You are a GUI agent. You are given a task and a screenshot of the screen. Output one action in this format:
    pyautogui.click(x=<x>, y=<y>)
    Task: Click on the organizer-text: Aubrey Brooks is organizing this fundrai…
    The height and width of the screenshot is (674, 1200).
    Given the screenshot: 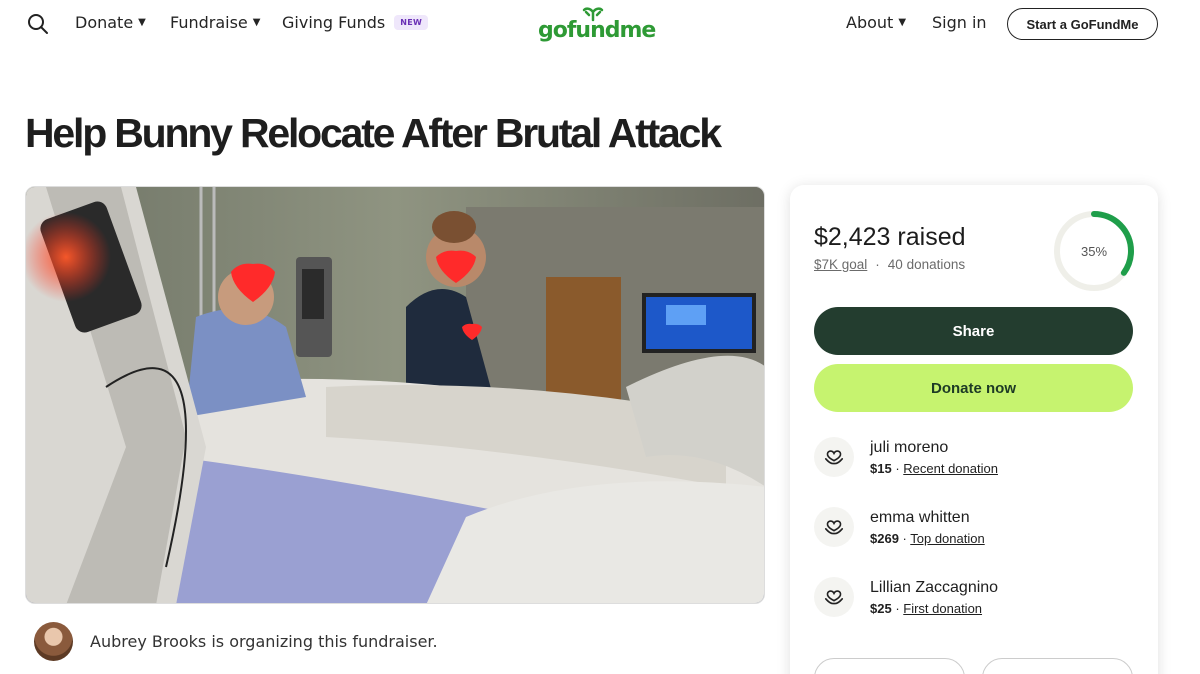 What is the action you would take?
    pyautogui.click(x=264, y=641)
    